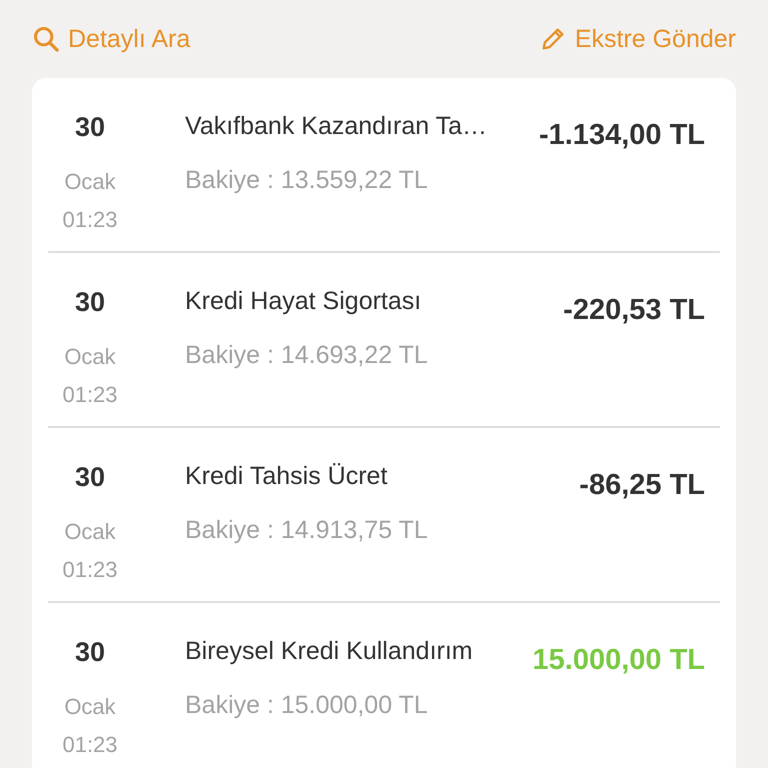  What do you see at coordinates (634, 310) in the screenshot?
I see `transaction-amount: -220,53 TL` at bounding box center [634, 310].